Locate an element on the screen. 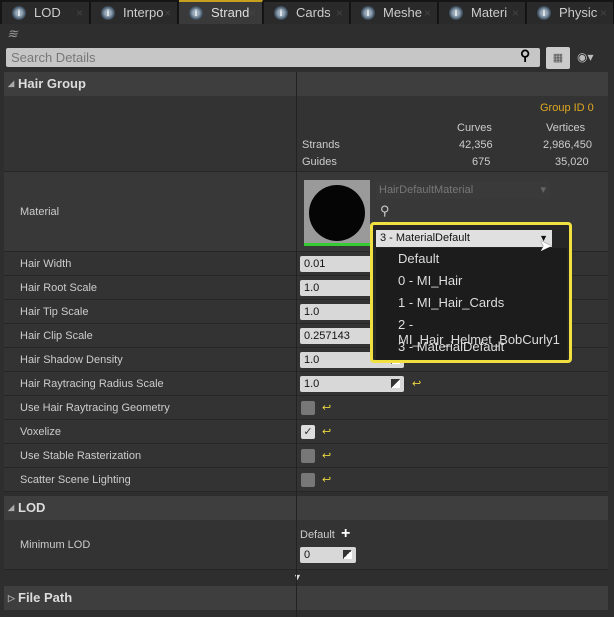 The height and width of the screenshot is (617, 614). tab-materials: i Materi × is located at coordinates (482, 13).